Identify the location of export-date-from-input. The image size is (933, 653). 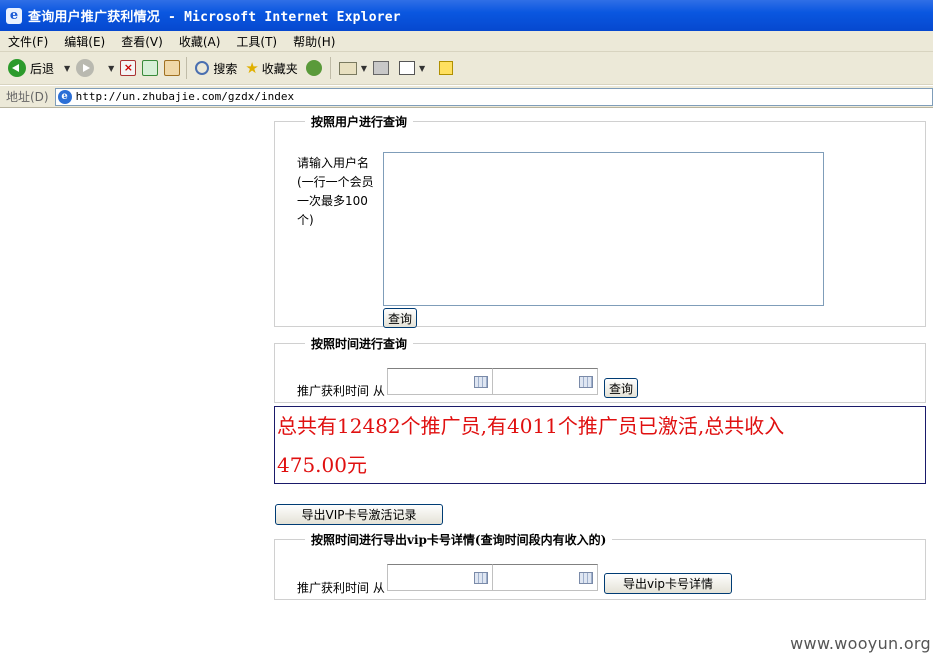
(440, 577).